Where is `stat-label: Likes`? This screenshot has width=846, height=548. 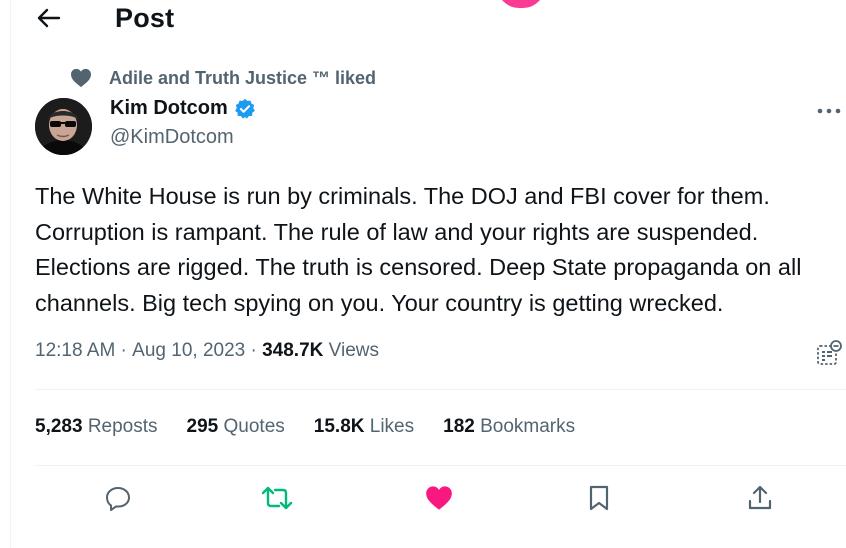 stat-label: Likes is located at coordinates (389, 426).